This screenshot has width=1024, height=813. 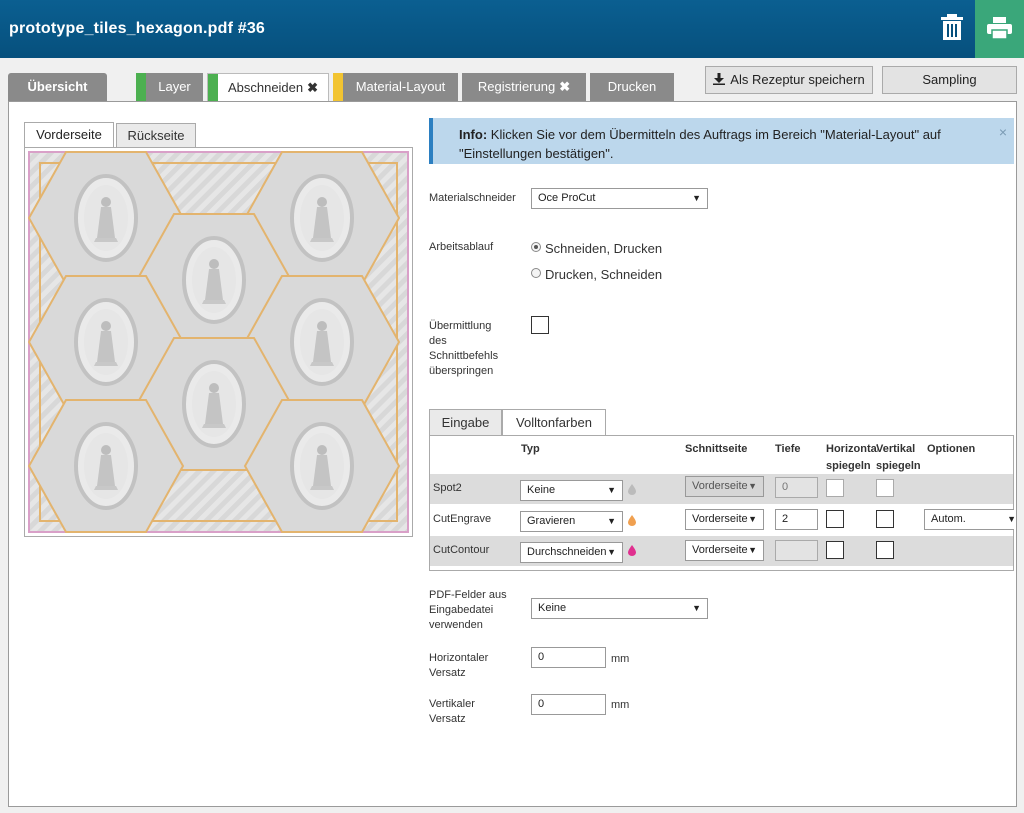 I want to click on col-vmirror-line1: Vertikal, so click(x=896, y=449).